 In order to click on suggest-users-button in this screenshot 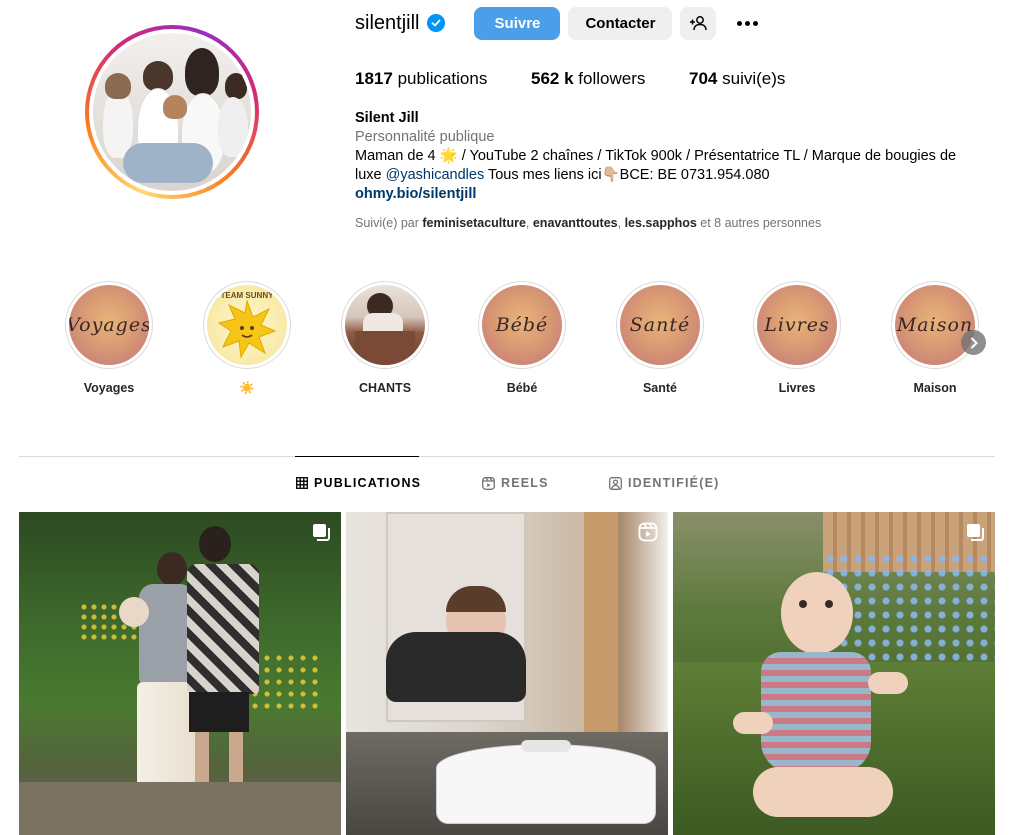, I will do `click(698, 23)`.